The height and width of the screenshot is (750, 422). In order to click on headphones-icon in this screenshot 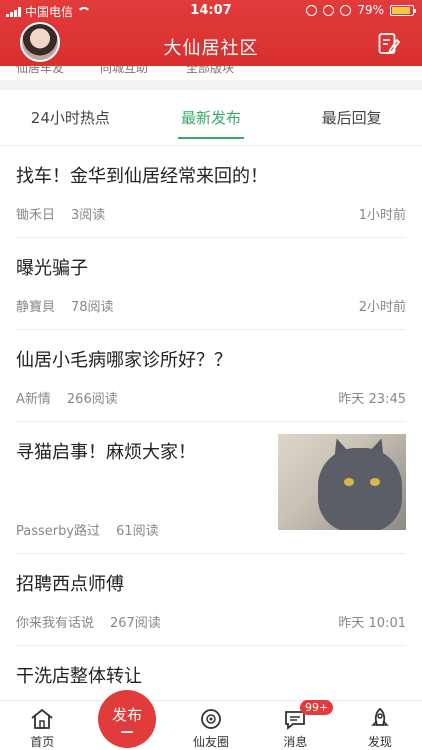, I will do `click(346, 10)`.